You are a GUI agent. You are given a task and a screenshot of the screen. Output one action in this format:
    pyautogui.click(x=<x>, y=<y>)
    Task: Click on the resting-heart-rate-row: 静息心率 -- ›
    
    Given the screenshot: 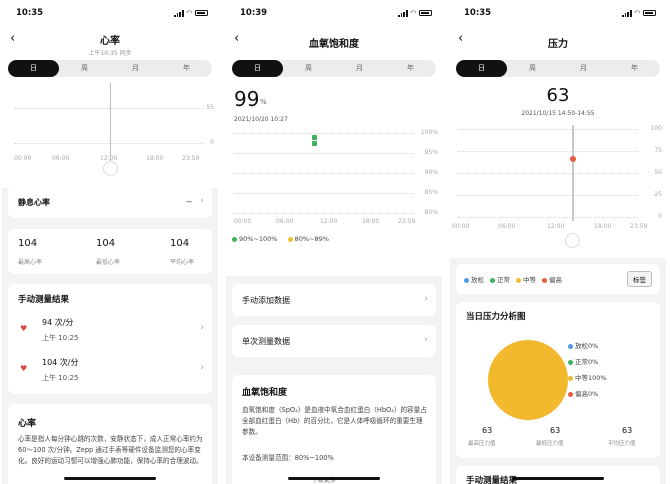 What is the action you would take?
    pyautogui.click(x=110, y=202)
    